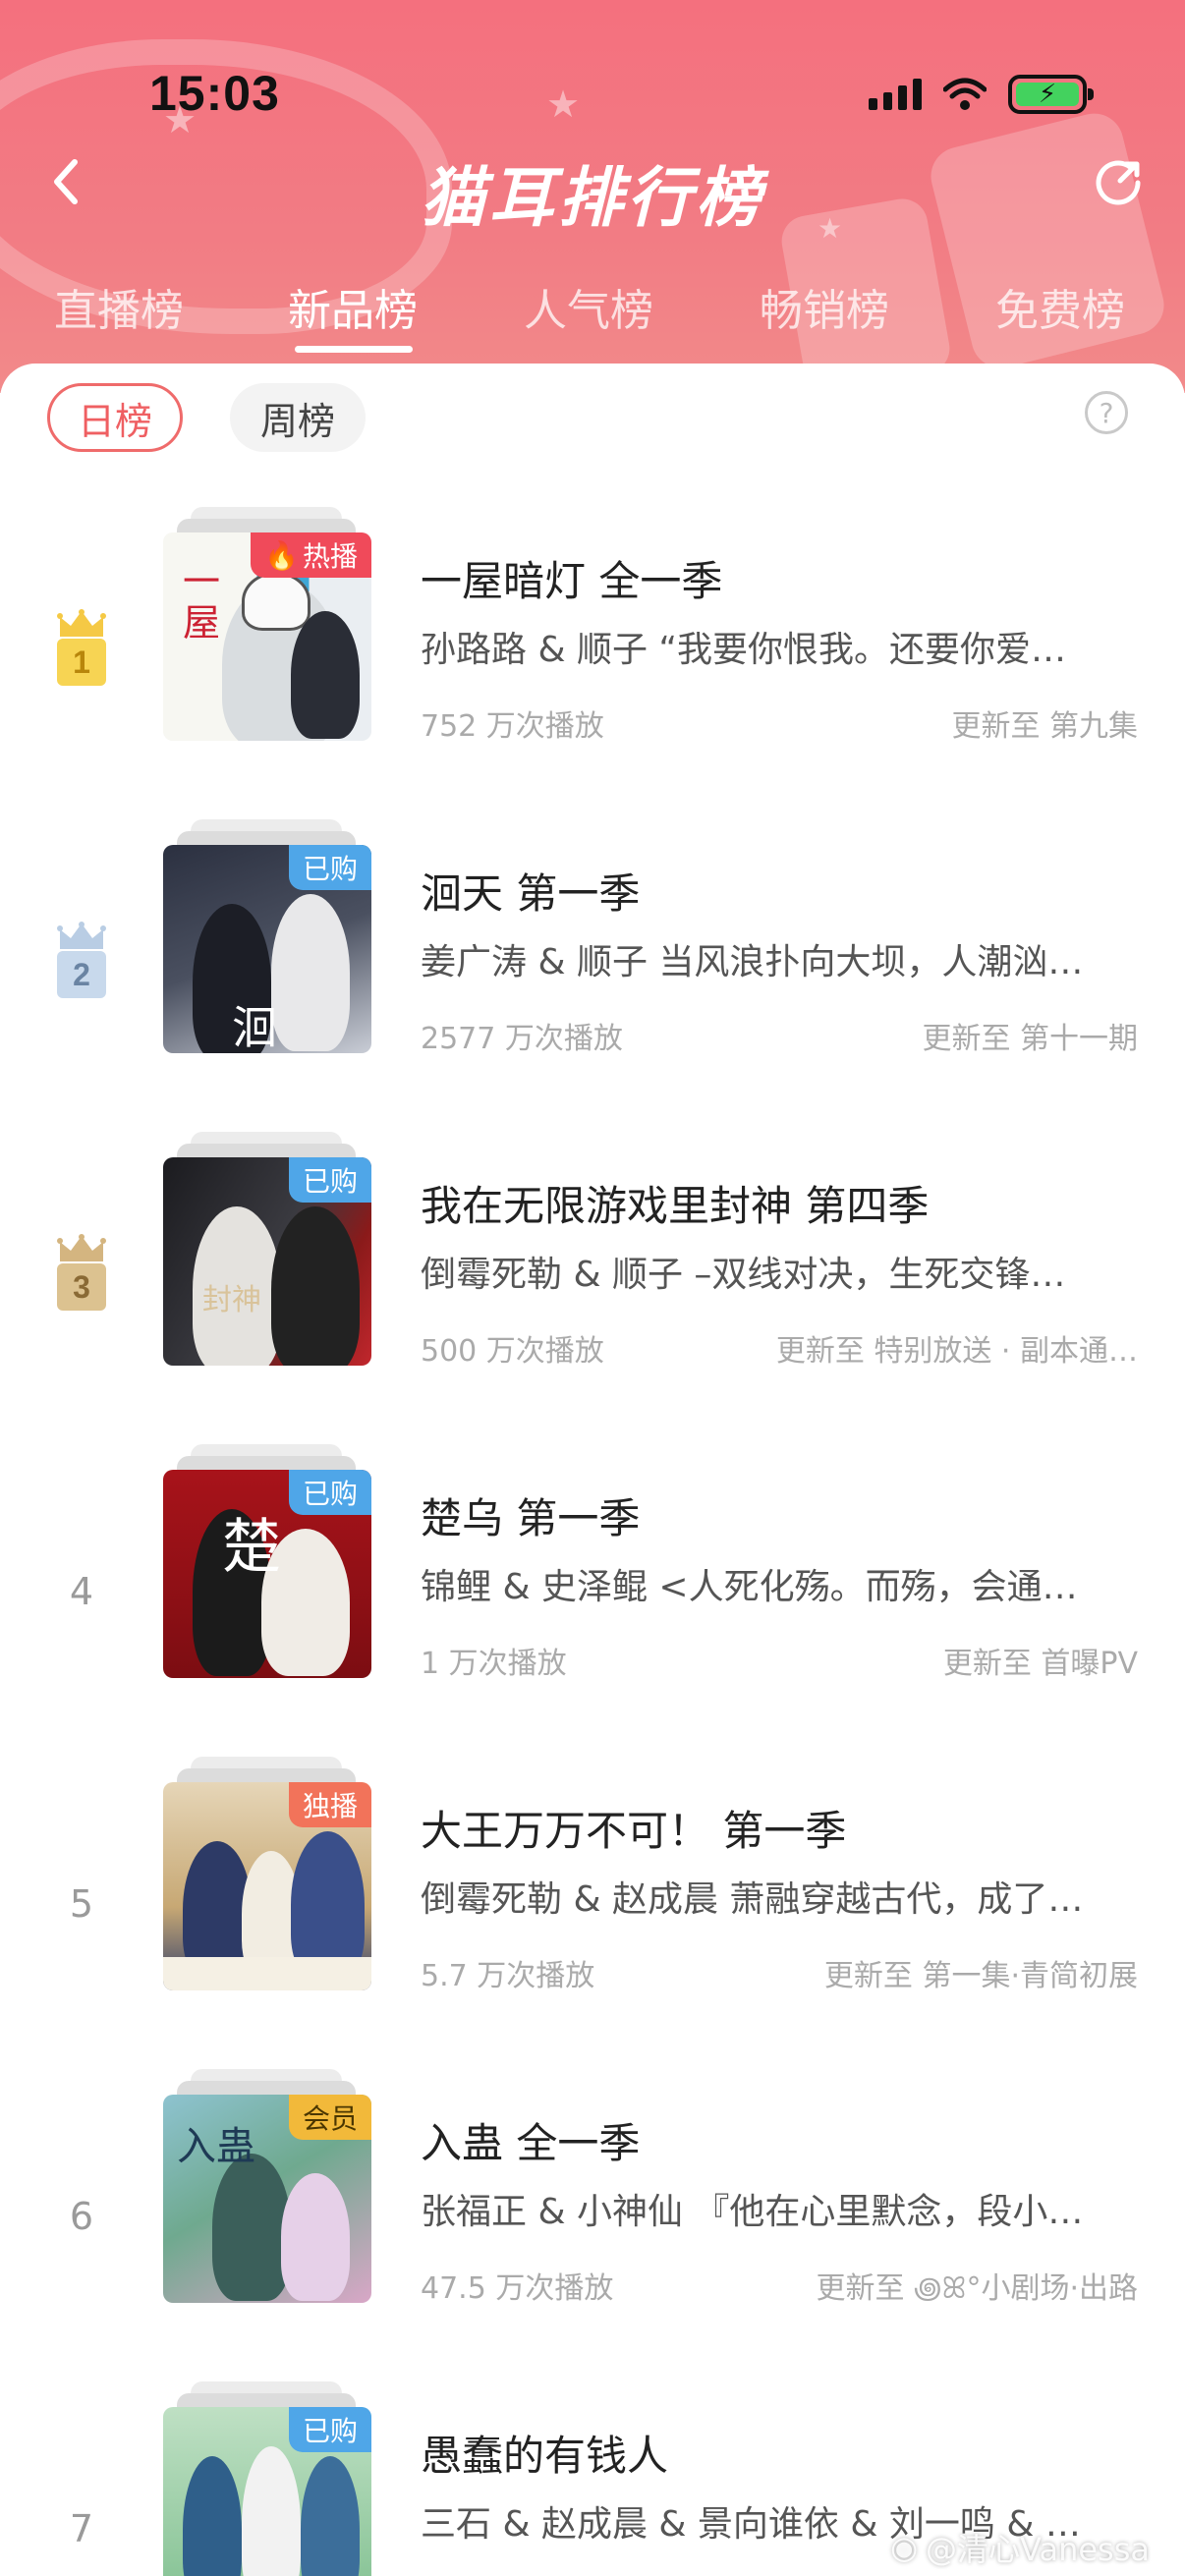 The width and height of the screenshot is (1185, 2576). I want to click on play-count: 1 万次播放, so click(494, 1664).